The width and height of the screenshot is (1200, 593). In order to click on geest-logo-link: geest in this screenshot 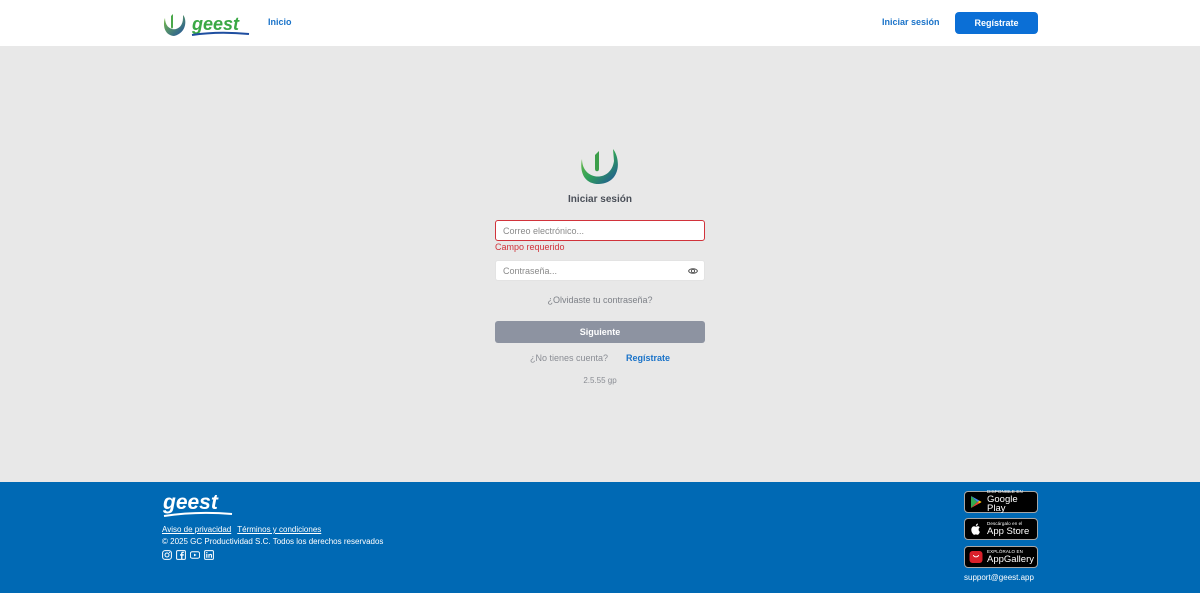, I will do `click(207, 25)`.